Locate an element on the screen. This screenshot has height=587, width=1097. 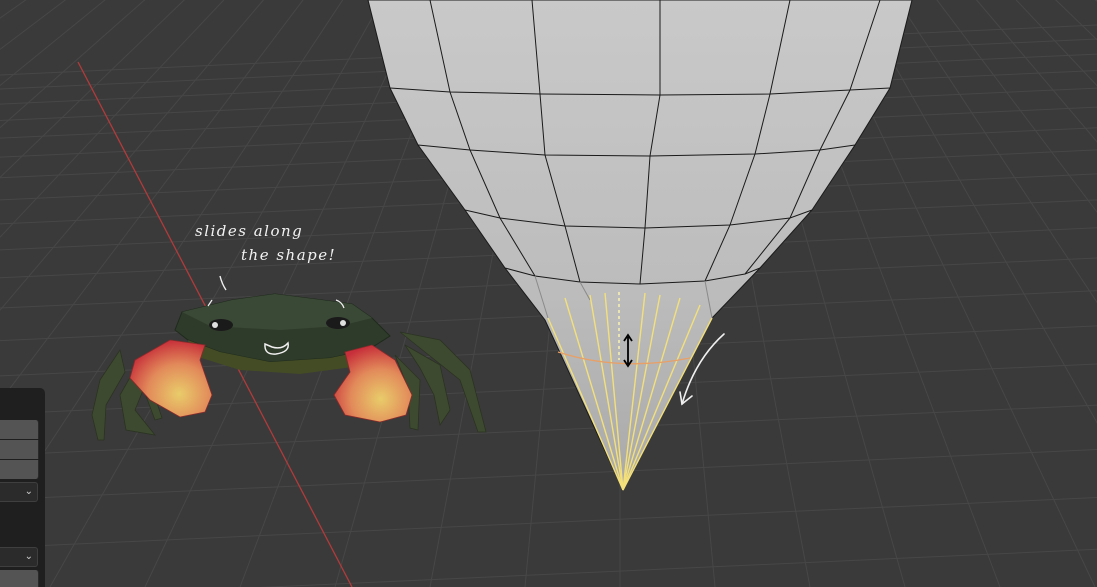
crab-model is located at coordinates (289, 367).